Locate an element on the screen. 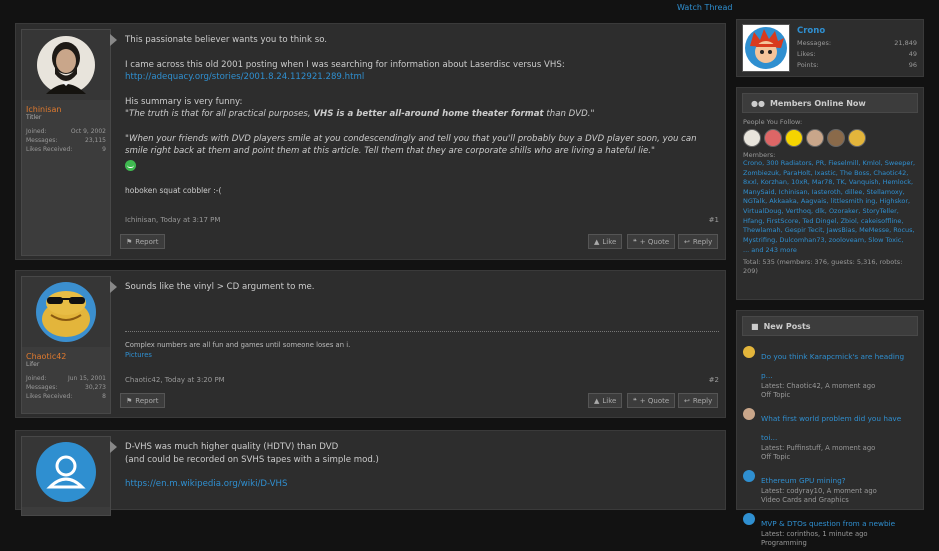 This screenshot has height=551, width=939. members-online-header: ●● Members Online Now is located at coordinates (830, 103).